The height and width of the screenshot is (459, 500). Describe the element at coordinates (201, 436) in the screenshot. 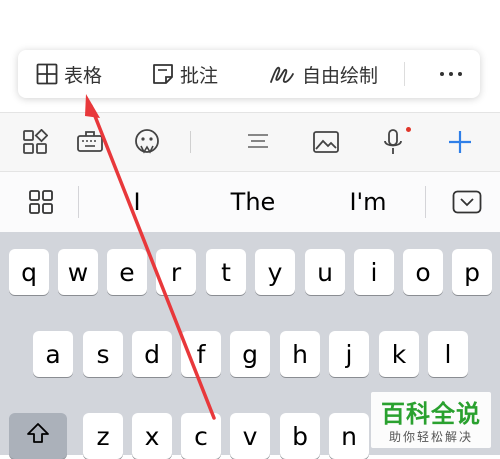

I see `key-c: c` at that location.